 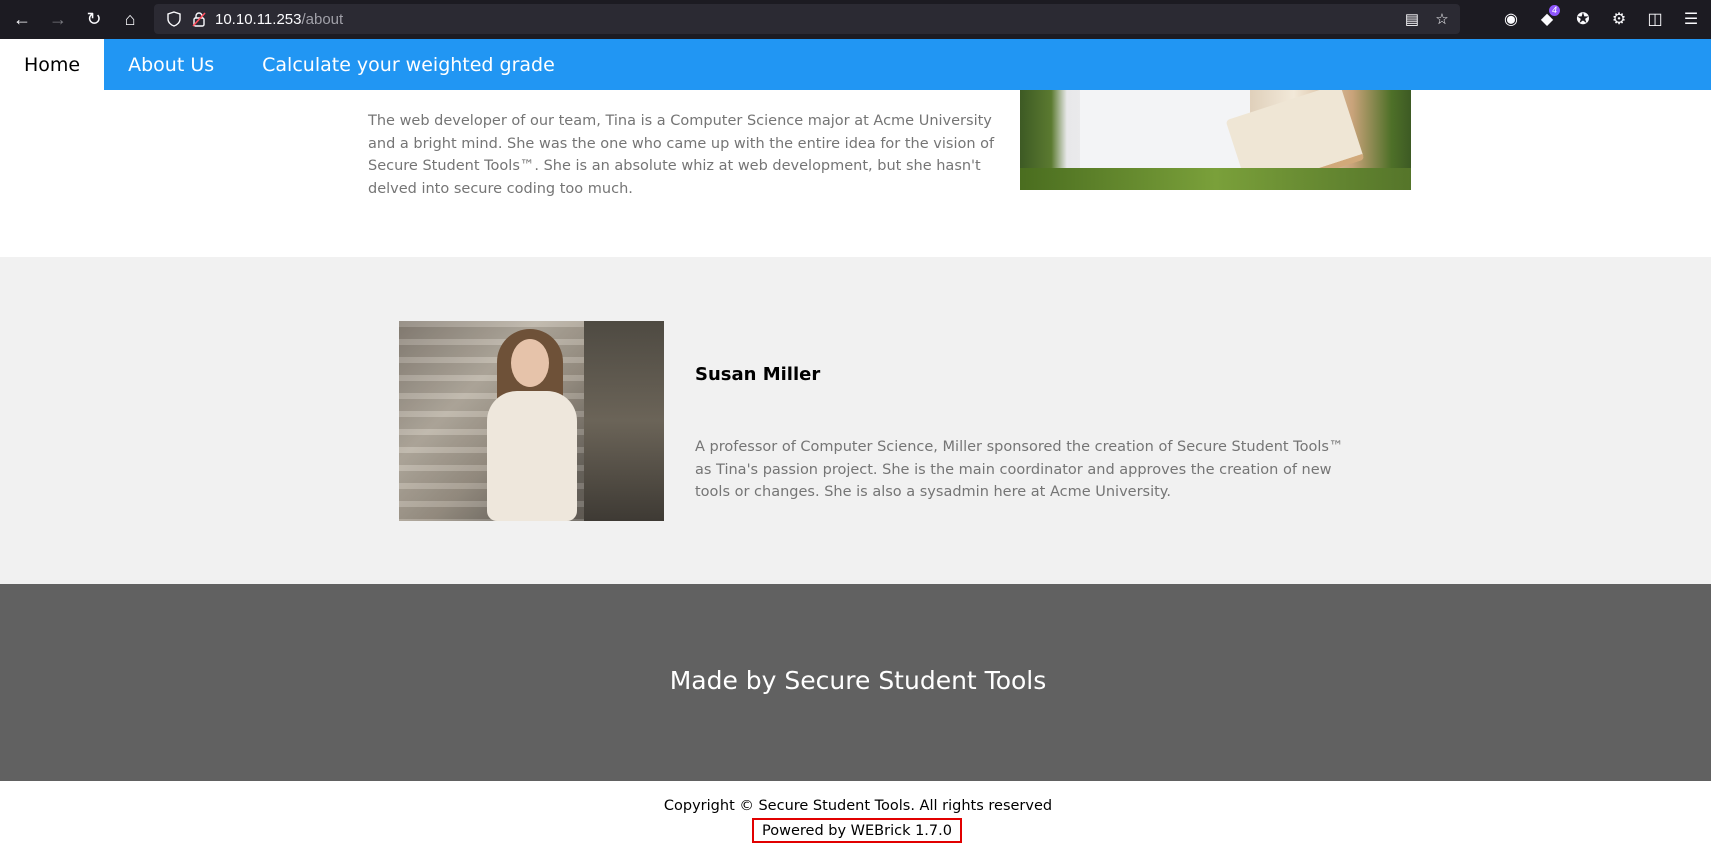 I want to click on reload-icon: ↻, so click(x=94, y=20).